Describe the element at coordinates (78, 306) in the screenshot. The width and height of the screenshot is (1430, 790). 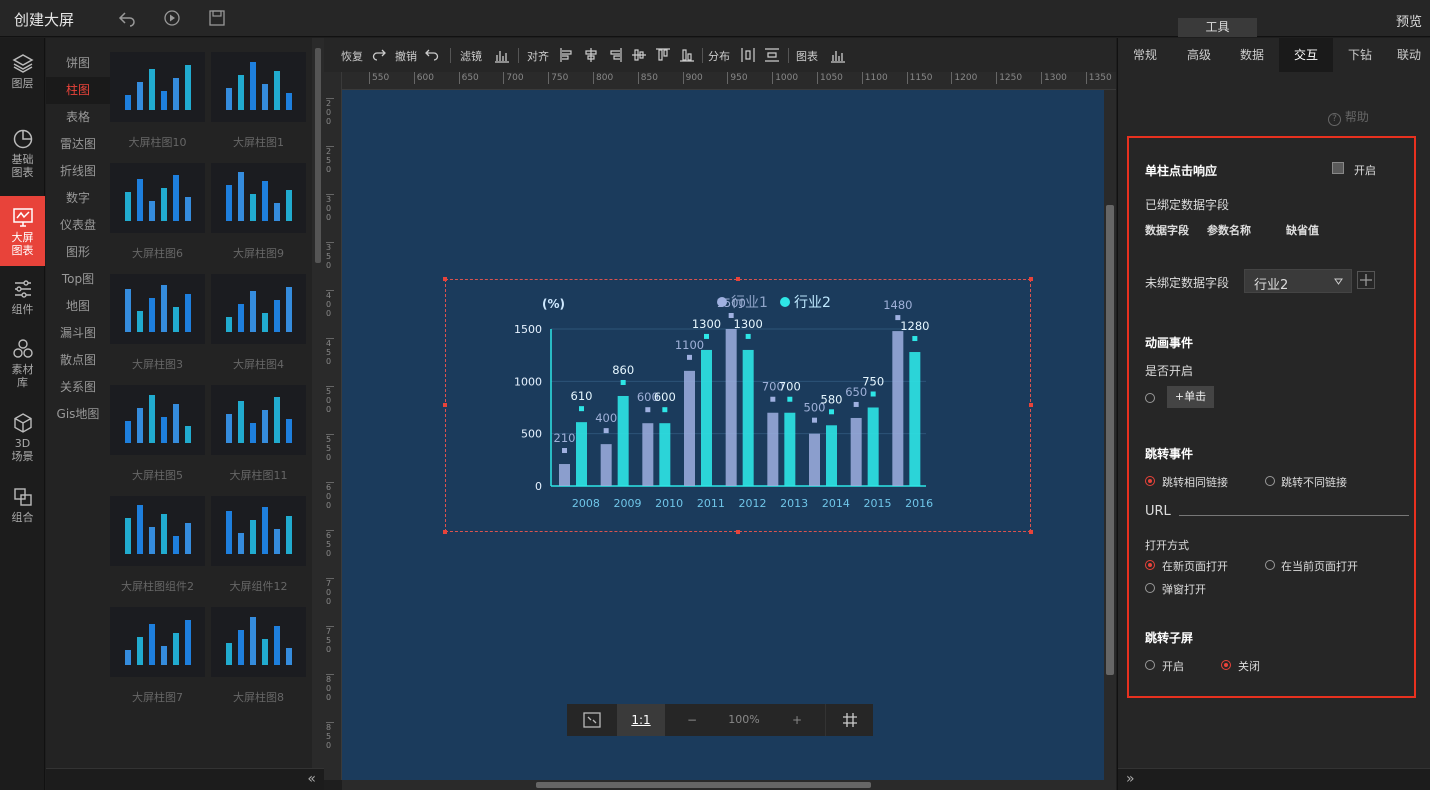
I see `category-item: 地图` at that location.